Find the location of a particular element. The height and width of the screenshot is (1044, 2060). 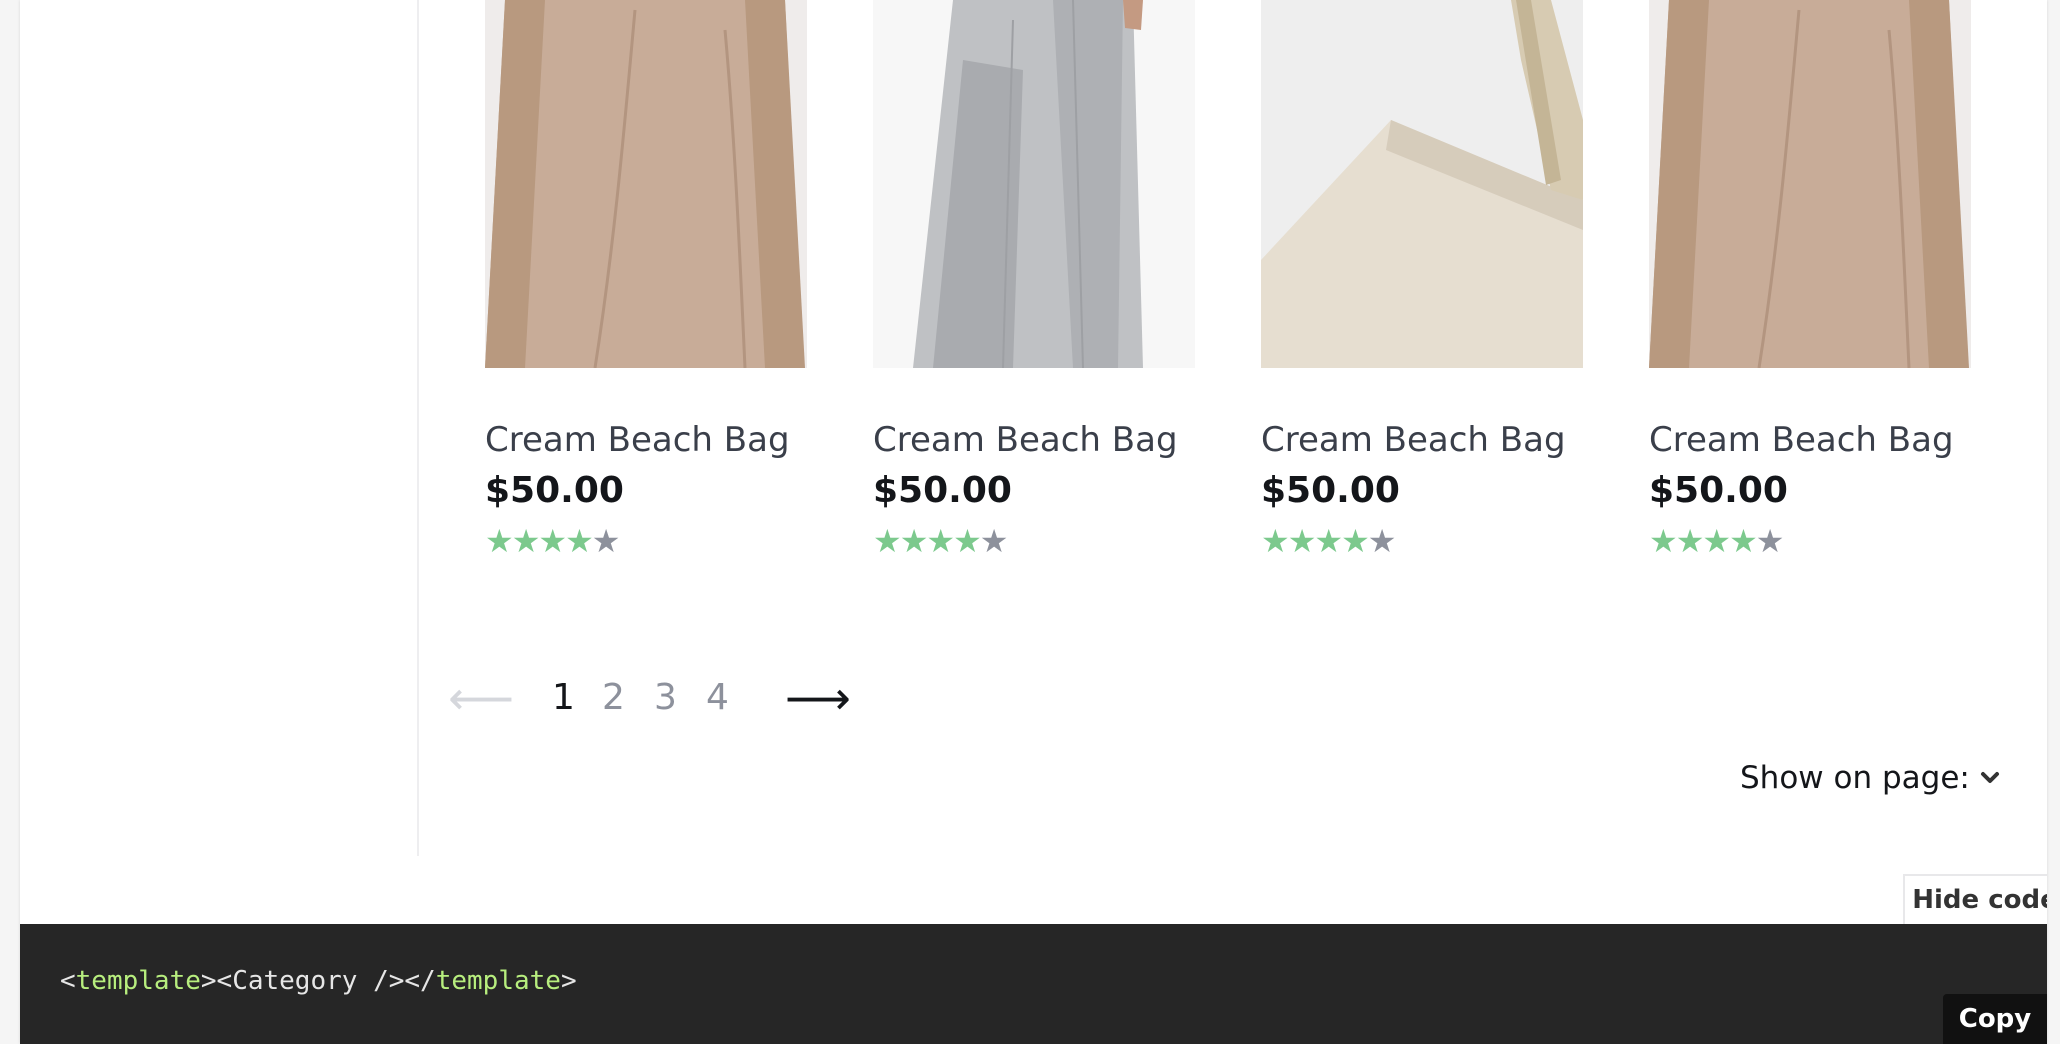

hide-code-button: Hide code is located at coordinates (1975, 899).